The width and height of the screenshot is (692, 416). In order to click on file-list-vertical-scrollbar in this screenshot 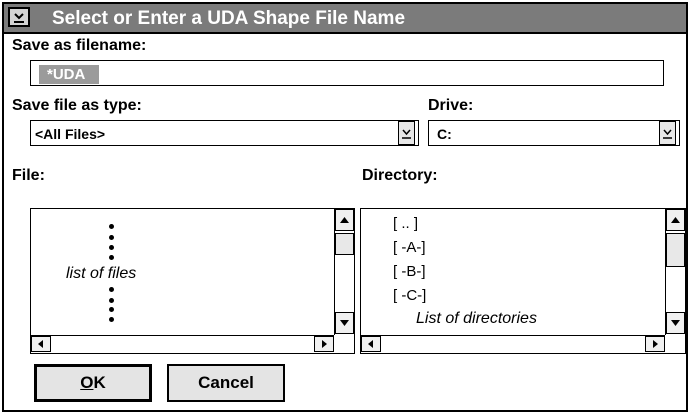, I will do `click(344, 272)`.